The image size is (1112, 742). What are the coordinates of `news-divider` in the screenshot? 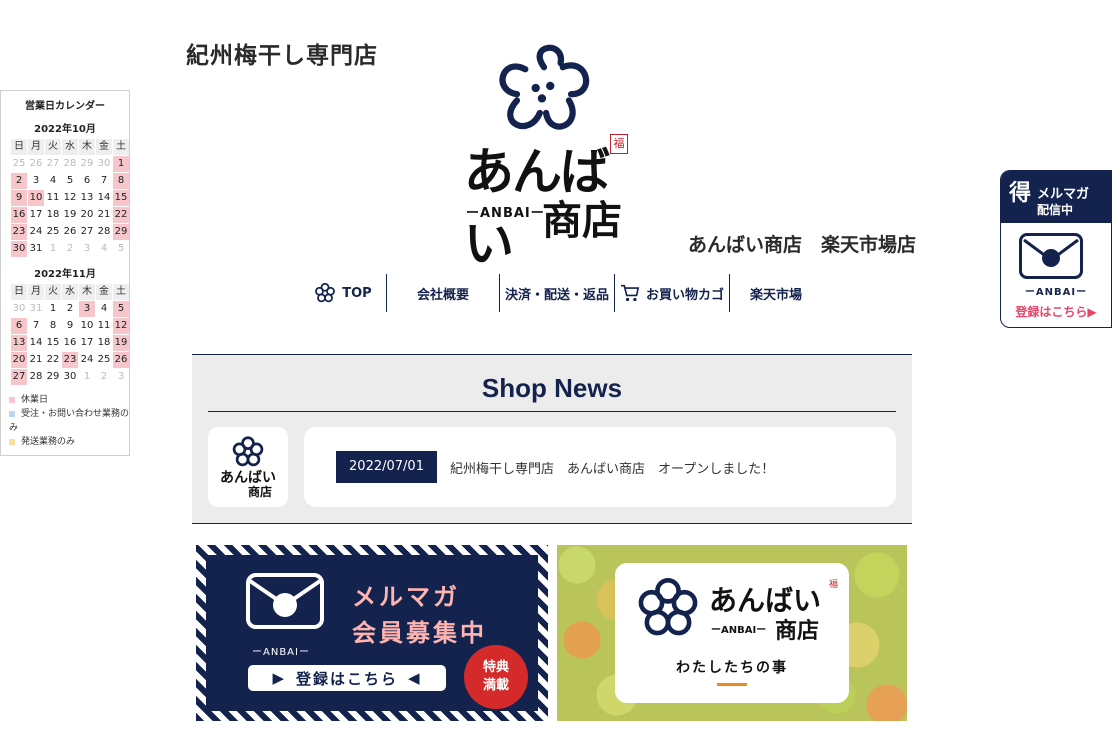 It's located at (552, 411).